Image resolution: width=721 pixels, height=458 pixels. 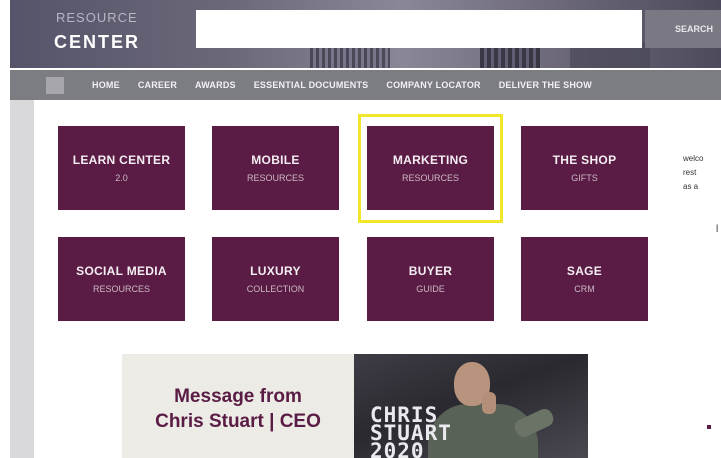 What do you see at coordinates (275, 168) in the screenshot?
I see `tile-mobile: MOBILE RESOURCES` at bounding box center [275, 168].